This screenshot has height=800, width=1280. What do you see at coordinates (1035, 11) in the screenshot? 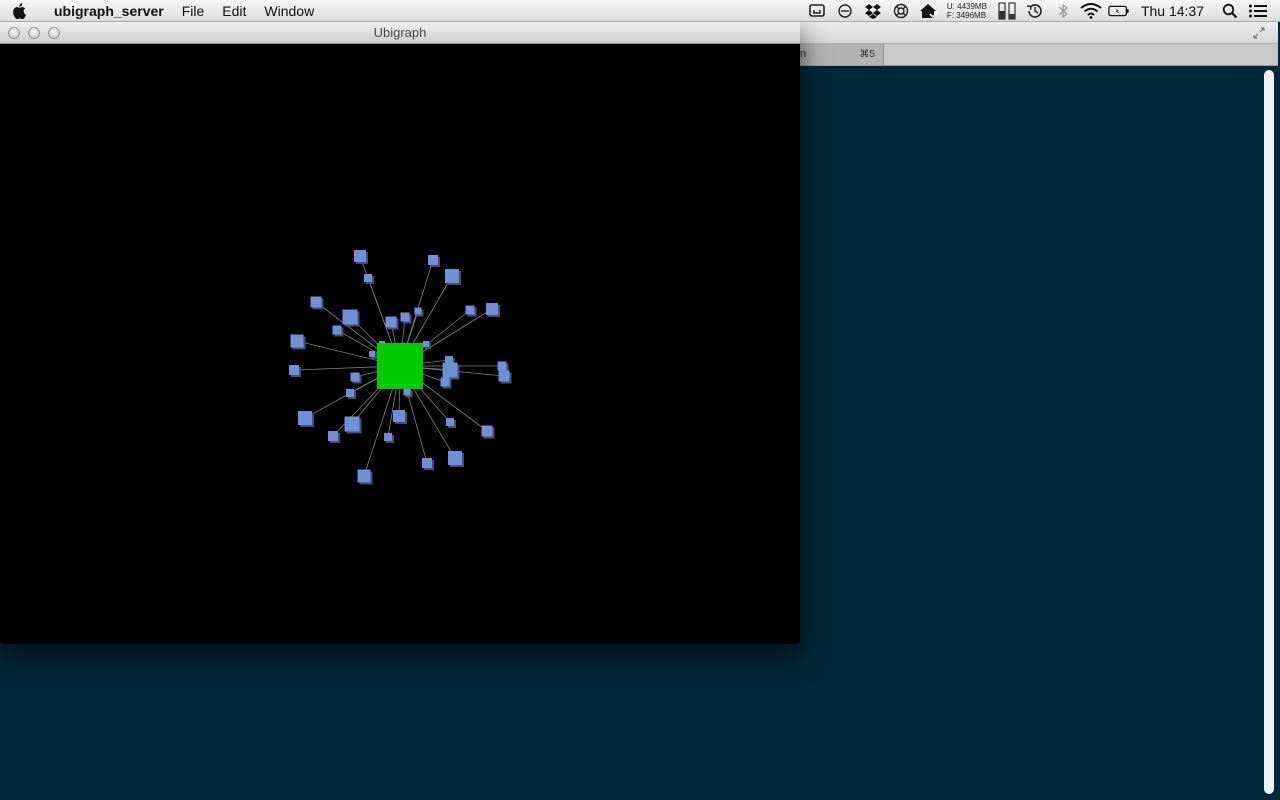
I see `time-machine-icon` at bounding box center [1035, 11].